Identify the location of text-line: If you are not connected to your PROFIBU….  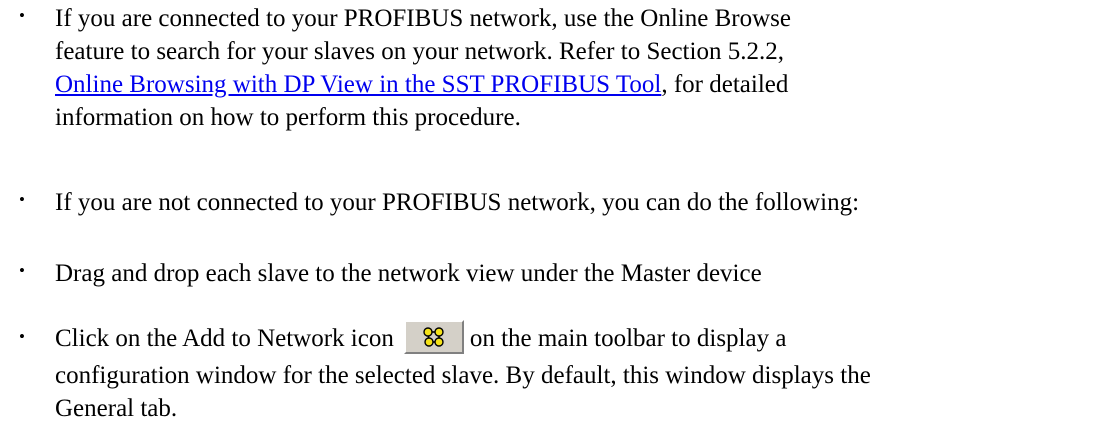
(457, 202).